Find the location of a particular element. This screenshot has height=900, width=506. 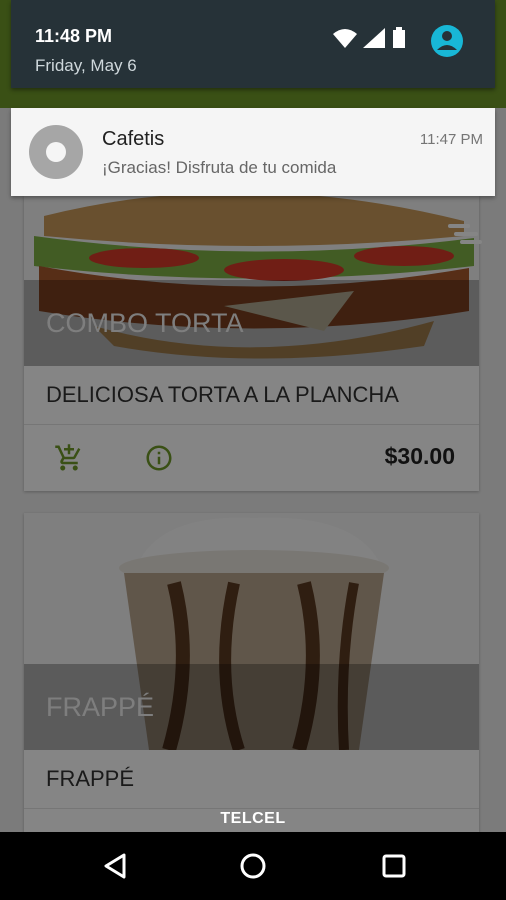

notification-time: 11:47 PM is located at coordinates (451, 139).